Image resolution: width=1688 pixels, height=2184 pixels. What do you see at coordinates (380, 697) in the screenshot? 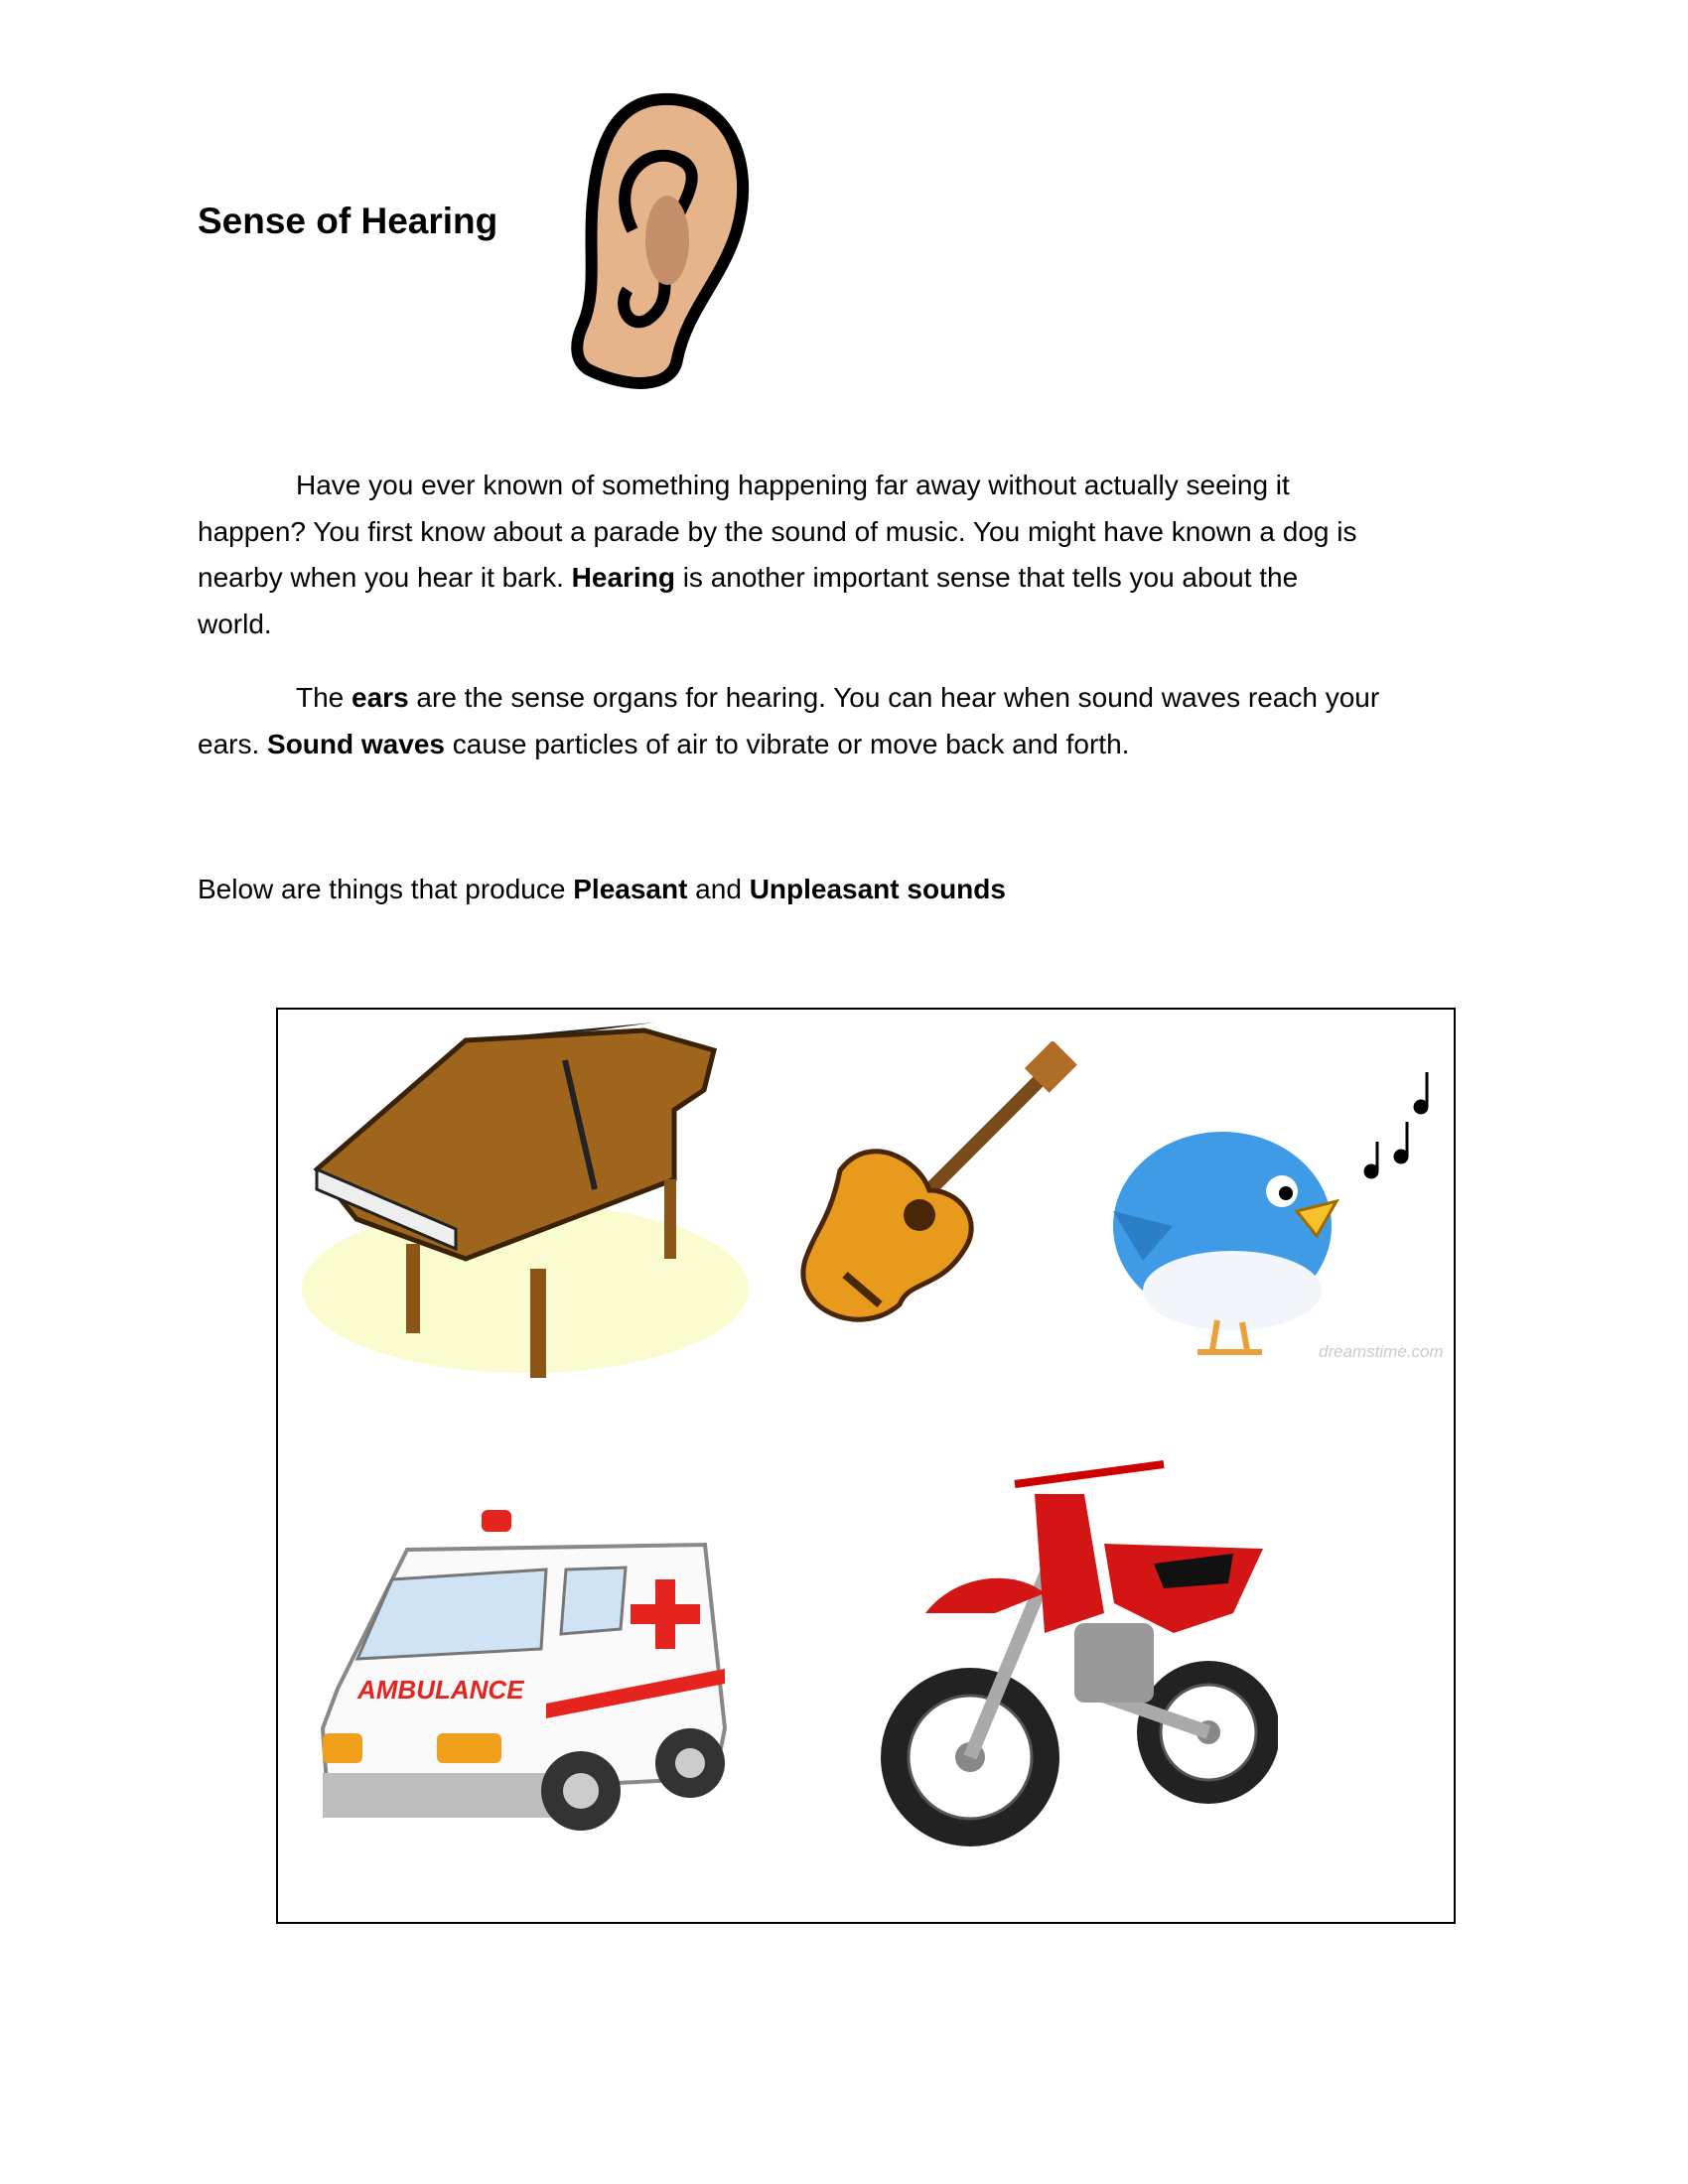
I see `bold-term: ears` at bounding box center [380, 697].